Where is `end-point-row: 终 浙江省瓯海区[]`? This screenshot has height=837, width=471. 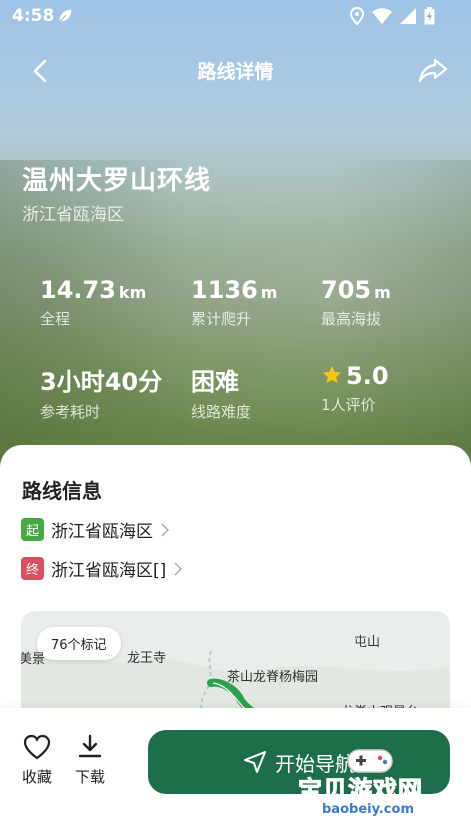 end-point-row: 终 浙江省瓯海区[] is located at coordinates (102, 568).